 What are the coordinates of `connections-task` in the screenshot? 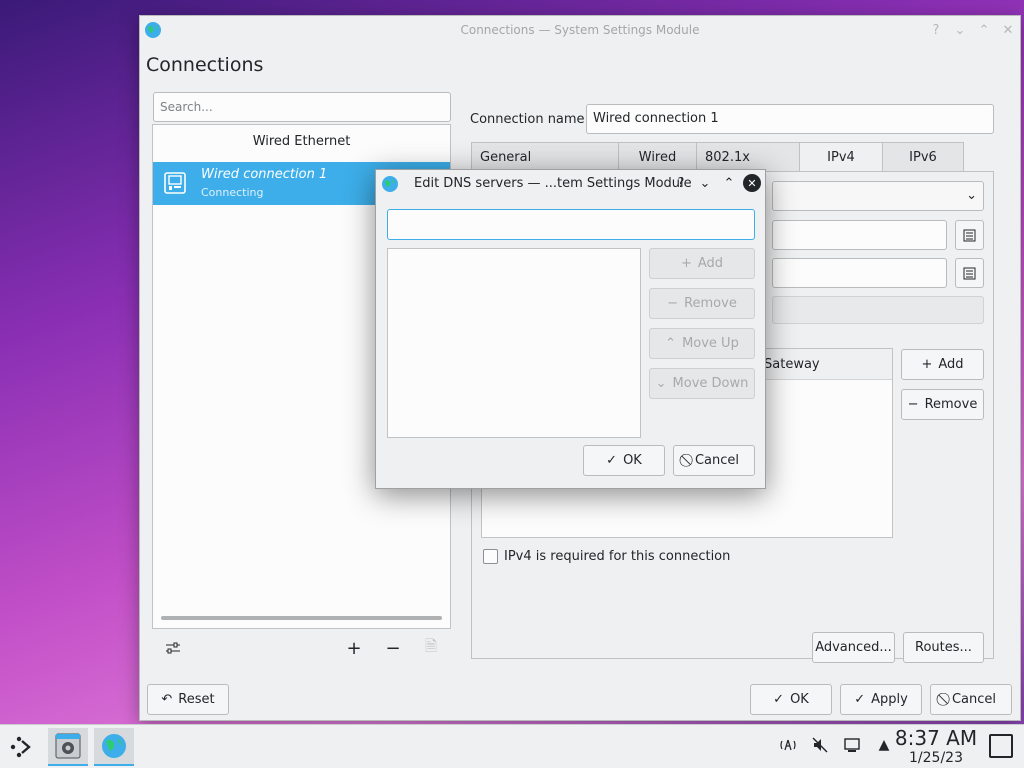 It's located at (114, 747).